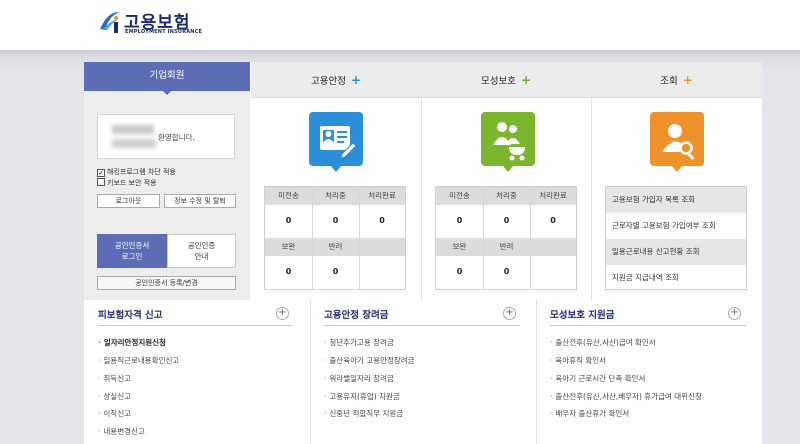 The image size is (800, 444). I want to click on tab-maternity-protection: 모성보호 +, so click(506, 80).